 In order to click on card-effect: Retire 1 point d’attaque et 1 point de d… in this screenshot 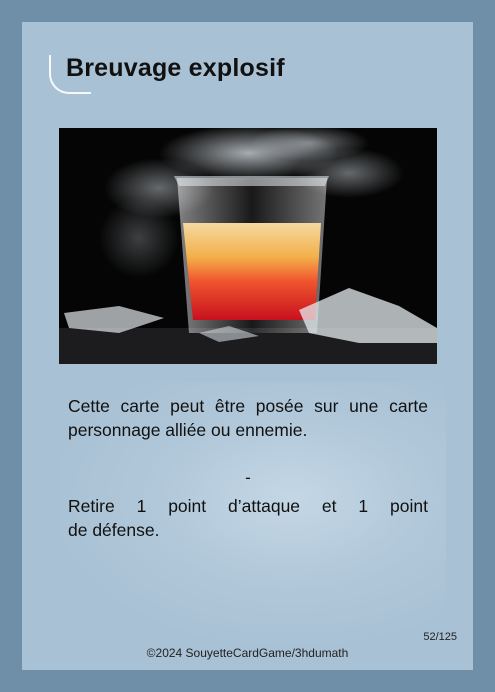, I will do `click(248, 518)`.